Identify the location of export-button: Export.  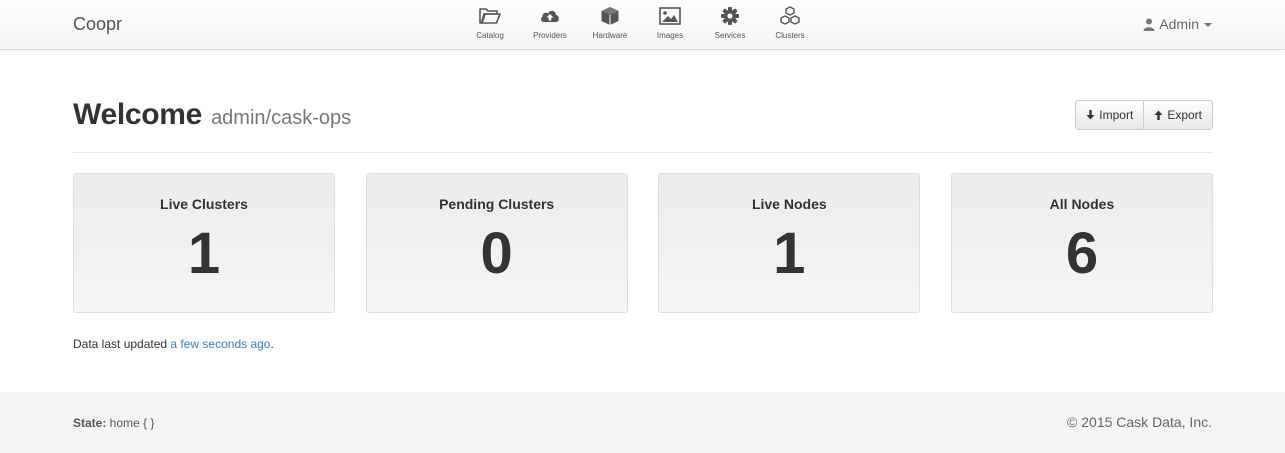
(1178, 115).